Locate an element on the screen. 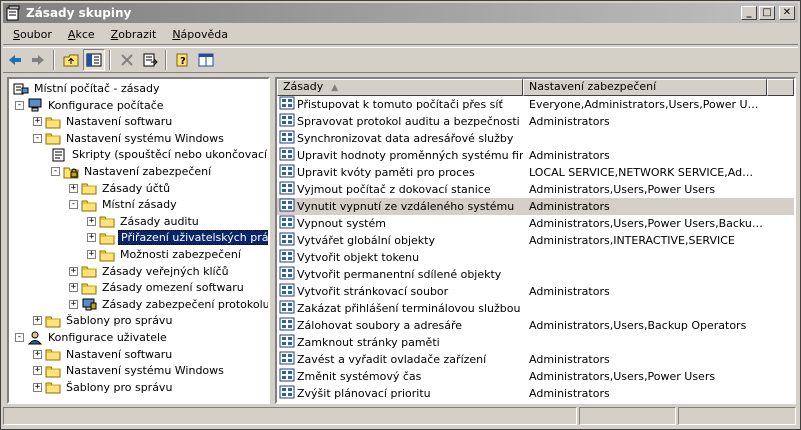 The height and width of the screenshot is (430, 801). policy-name-cell: Vytvořit stránkovací soubor is located at coordinates (400, 291).